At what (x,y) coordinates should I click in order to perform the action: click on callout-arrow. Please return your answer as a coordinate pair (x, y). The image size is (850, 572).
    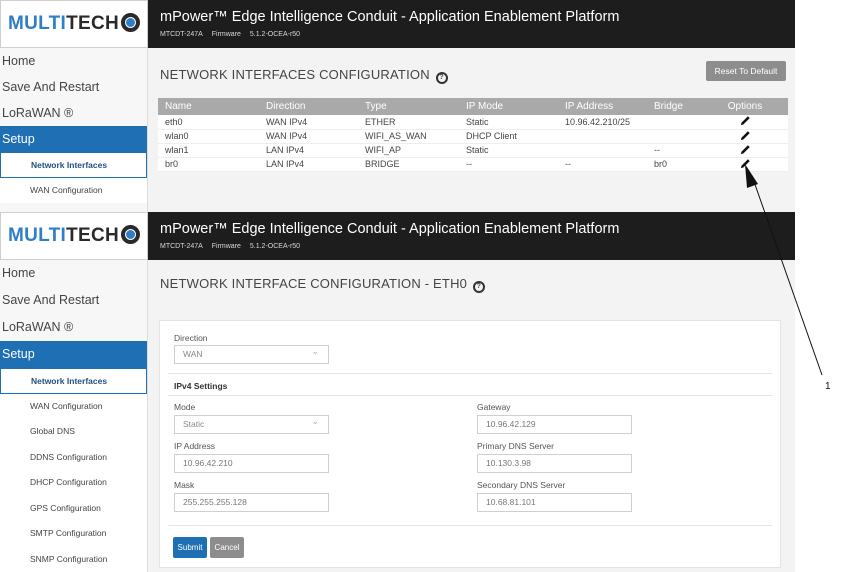
    Looking at the image, I should click on (784, 270).